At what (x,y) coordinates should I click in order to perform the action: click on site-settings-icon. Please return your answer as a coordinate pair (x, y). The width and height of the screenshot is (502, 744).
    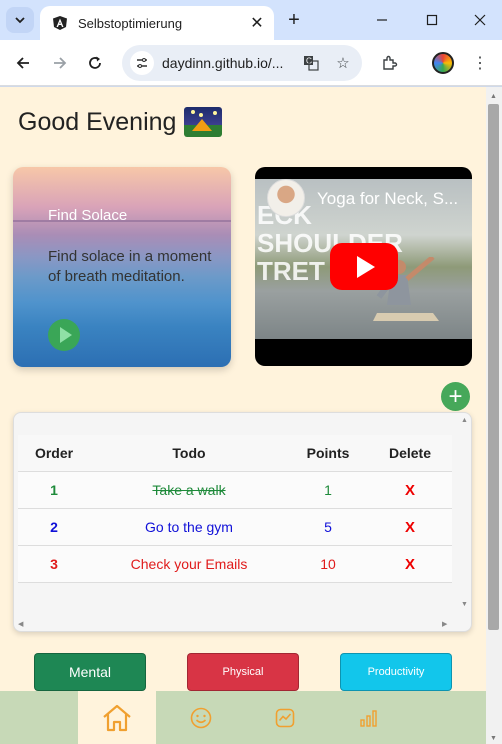
    Looking at the image, I should click on (142, 63).